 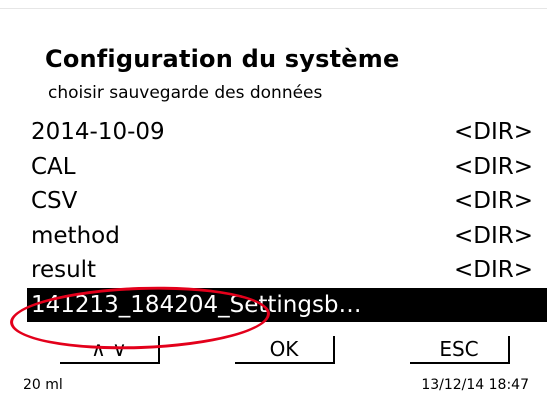 What do you see at coordinates (287, 132) in the screenshot?
I see `list-item: 2014-10-09 <DIR>` at bounding box center [287, 132].